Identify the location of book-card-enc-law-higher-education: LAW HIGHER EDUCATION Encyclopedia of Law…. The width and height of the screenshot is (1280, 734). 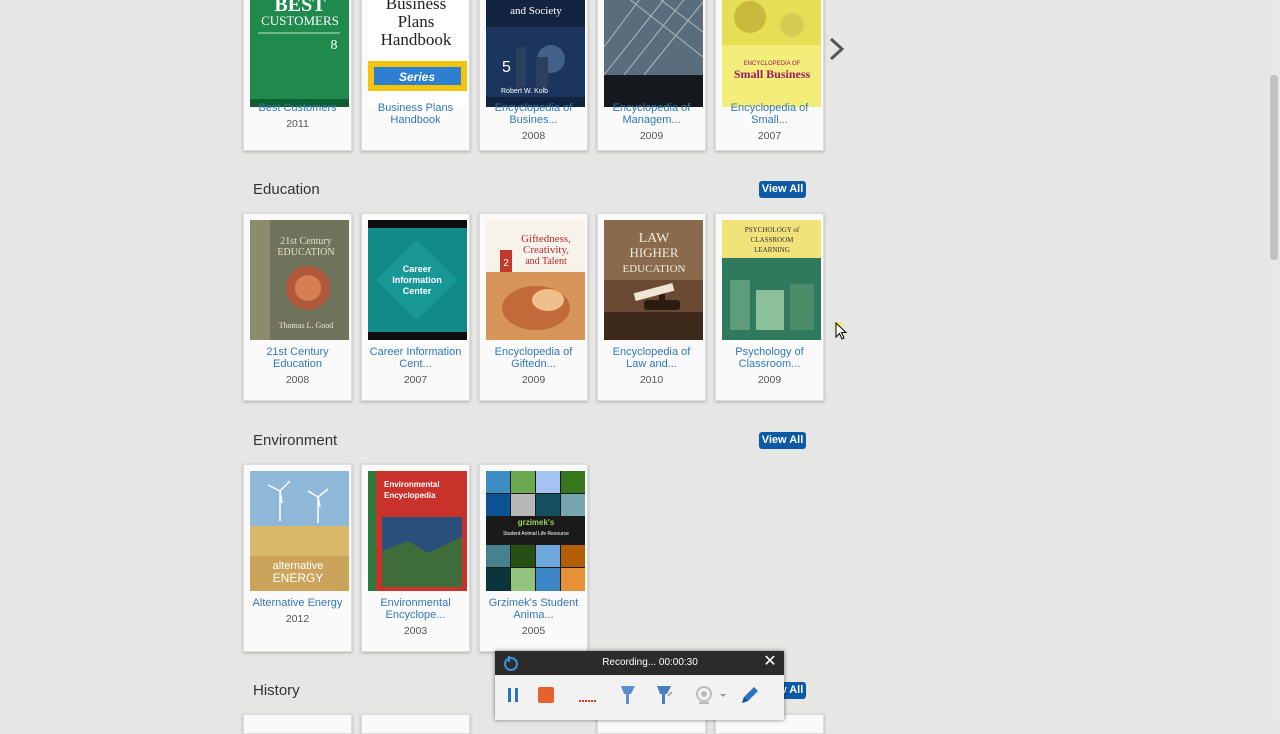
(651, 307).